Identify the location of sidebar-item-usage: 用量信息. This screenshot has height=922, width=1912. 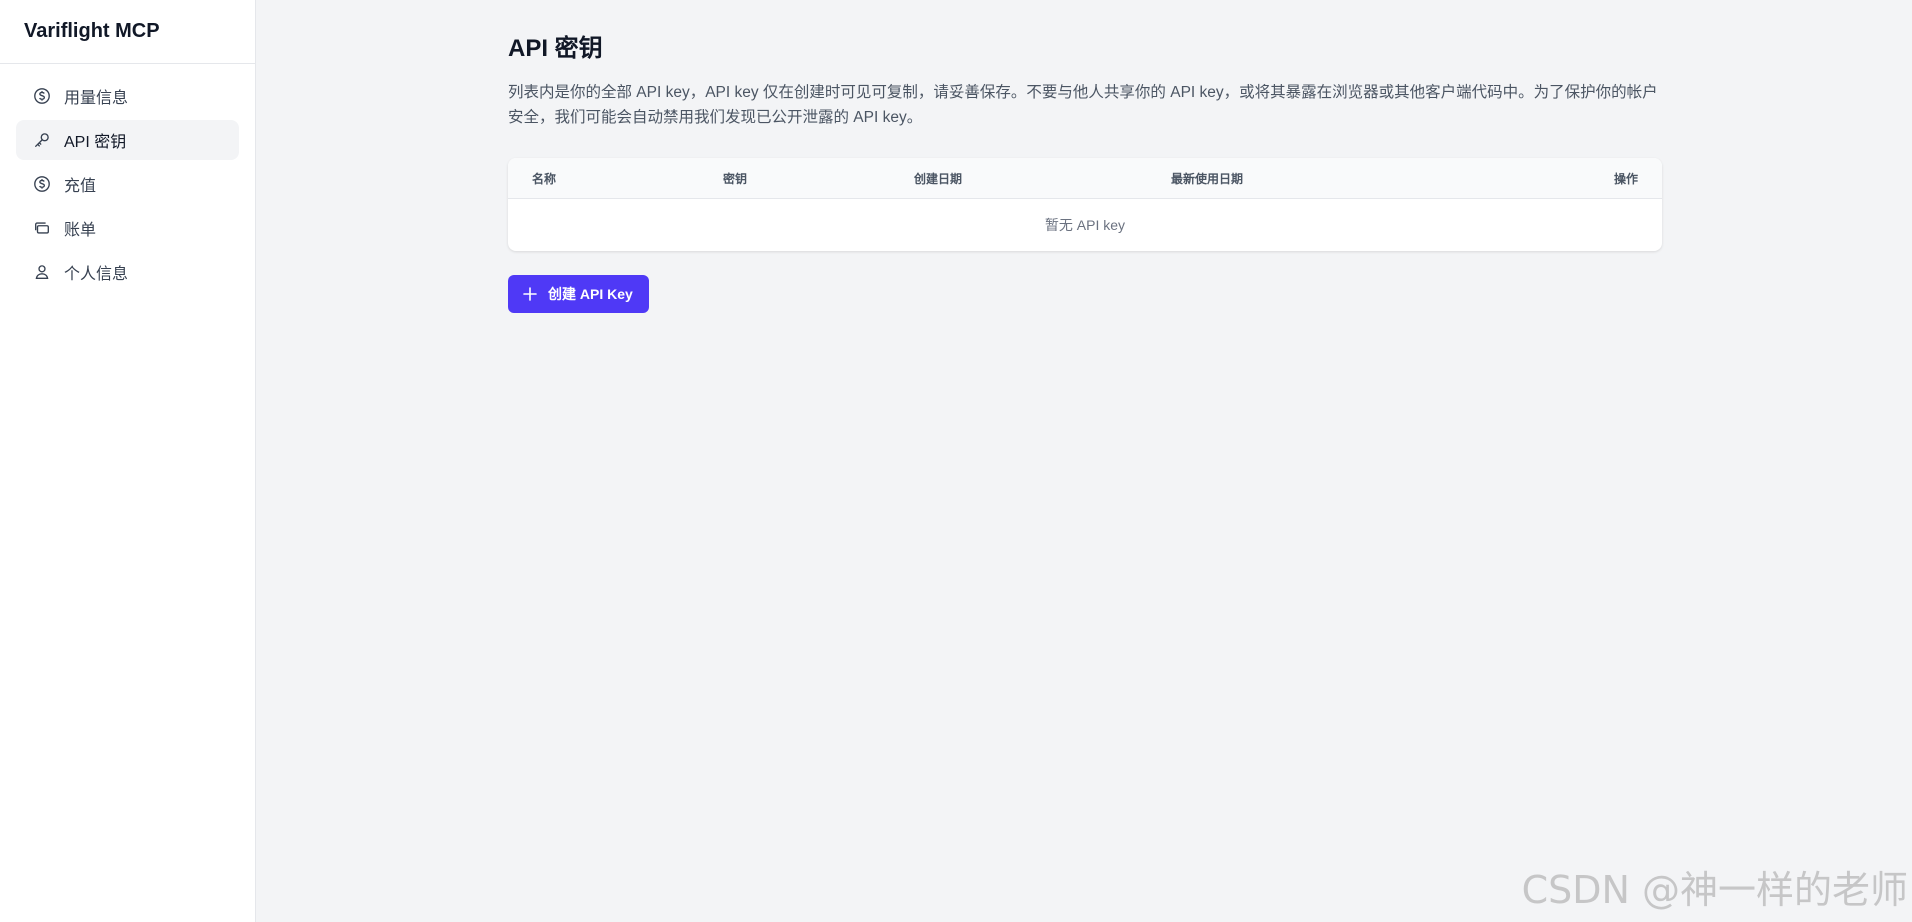
(127, 96).